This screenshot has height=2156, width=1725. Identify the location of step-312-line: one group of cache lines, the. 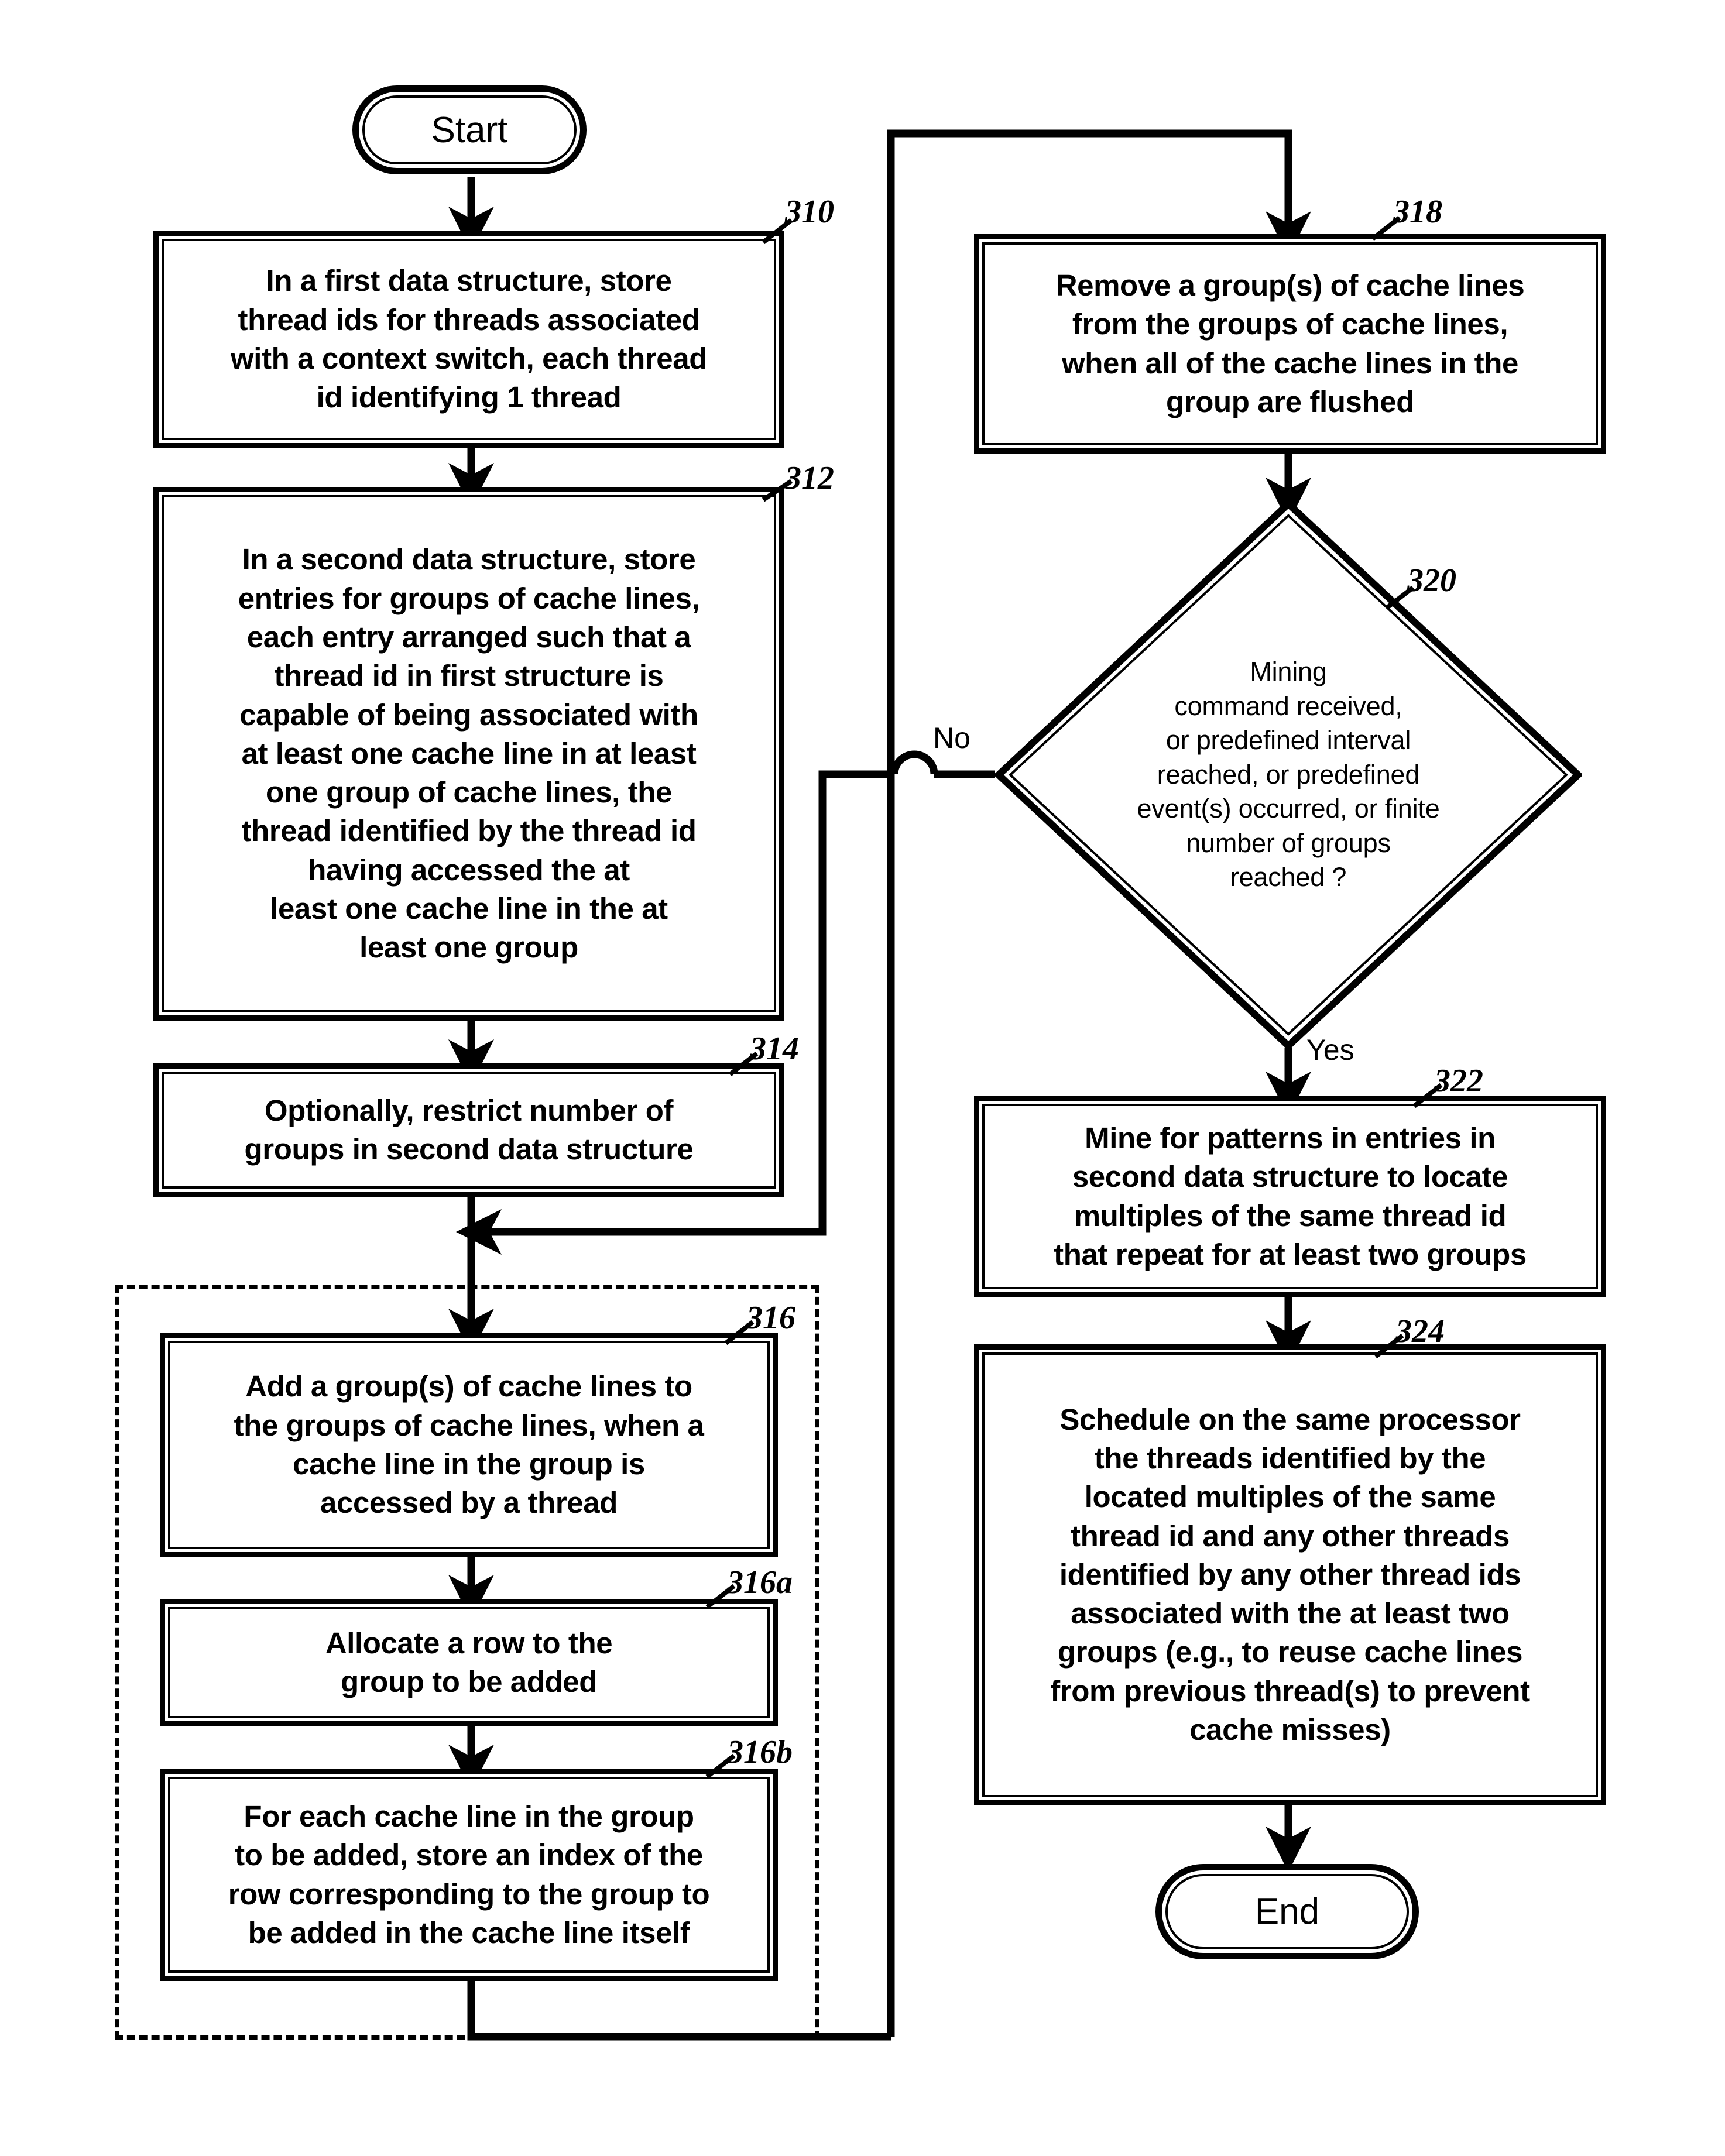
(468, 792).